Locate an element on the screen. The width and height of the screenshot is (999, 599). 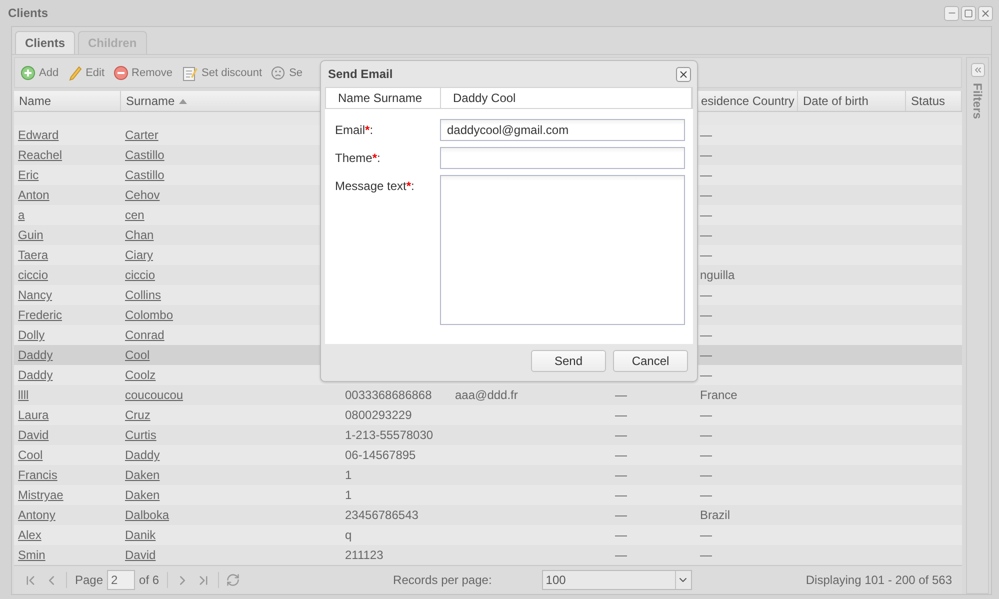
display-summary: Displaying 101 - 200 of 563 is located at coordinates (879, 580).